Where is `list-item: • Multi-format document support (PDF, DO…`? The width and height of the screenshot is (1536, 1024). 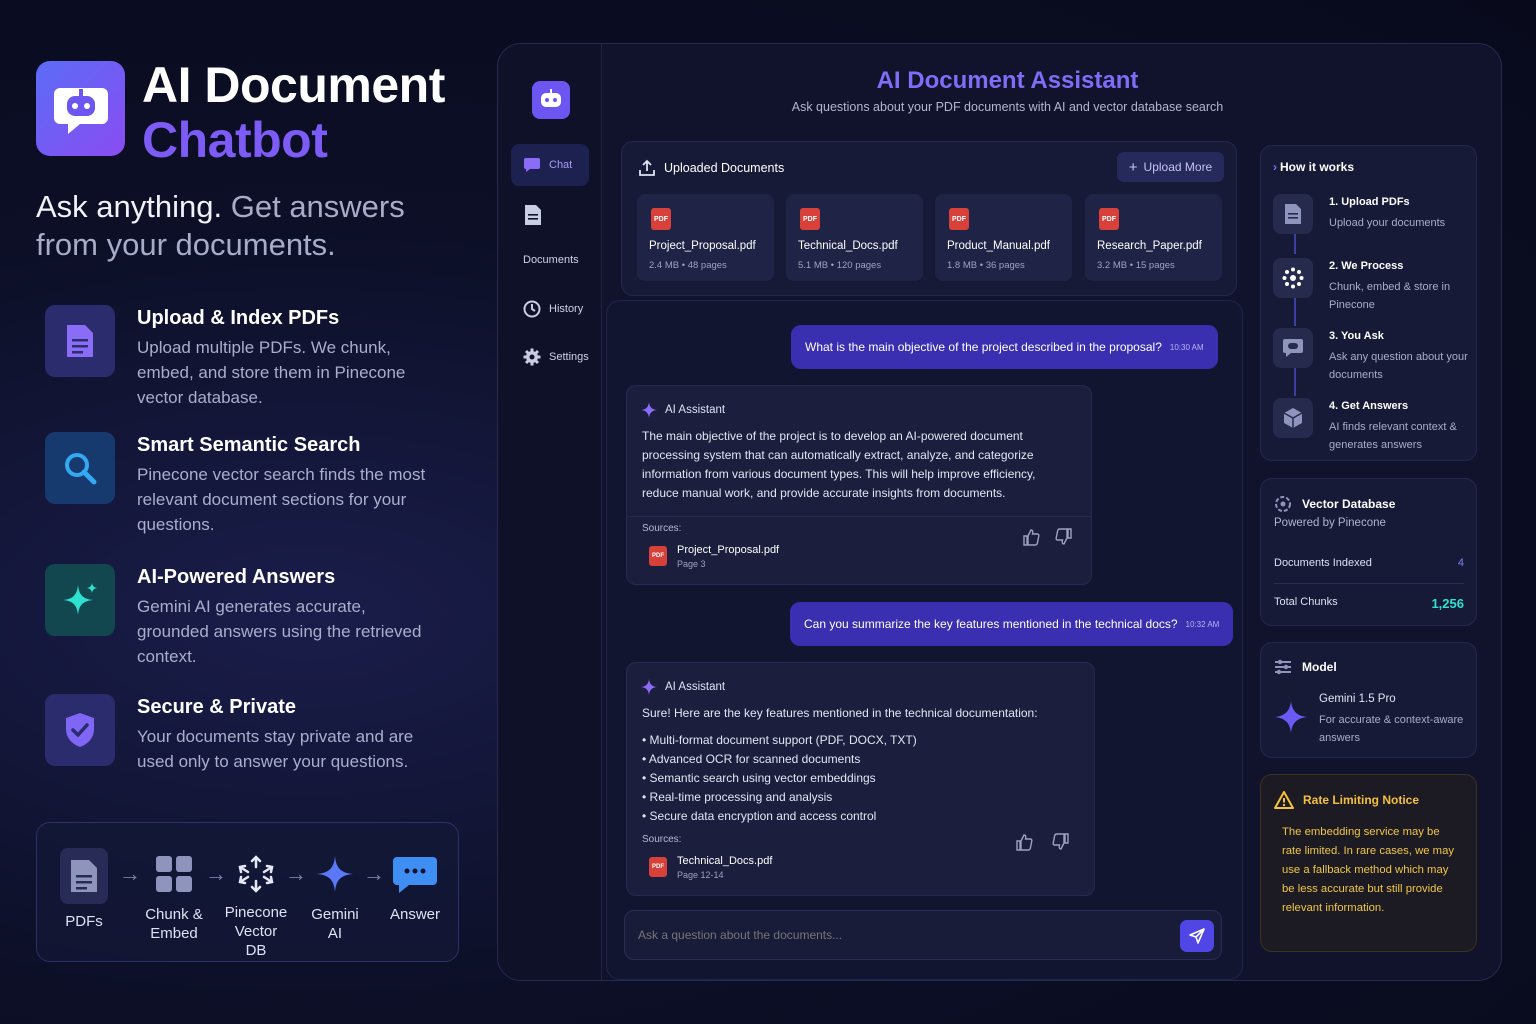
list-item: • Multi-format document support (PDF, DO… is located at coordinates (779, 740).